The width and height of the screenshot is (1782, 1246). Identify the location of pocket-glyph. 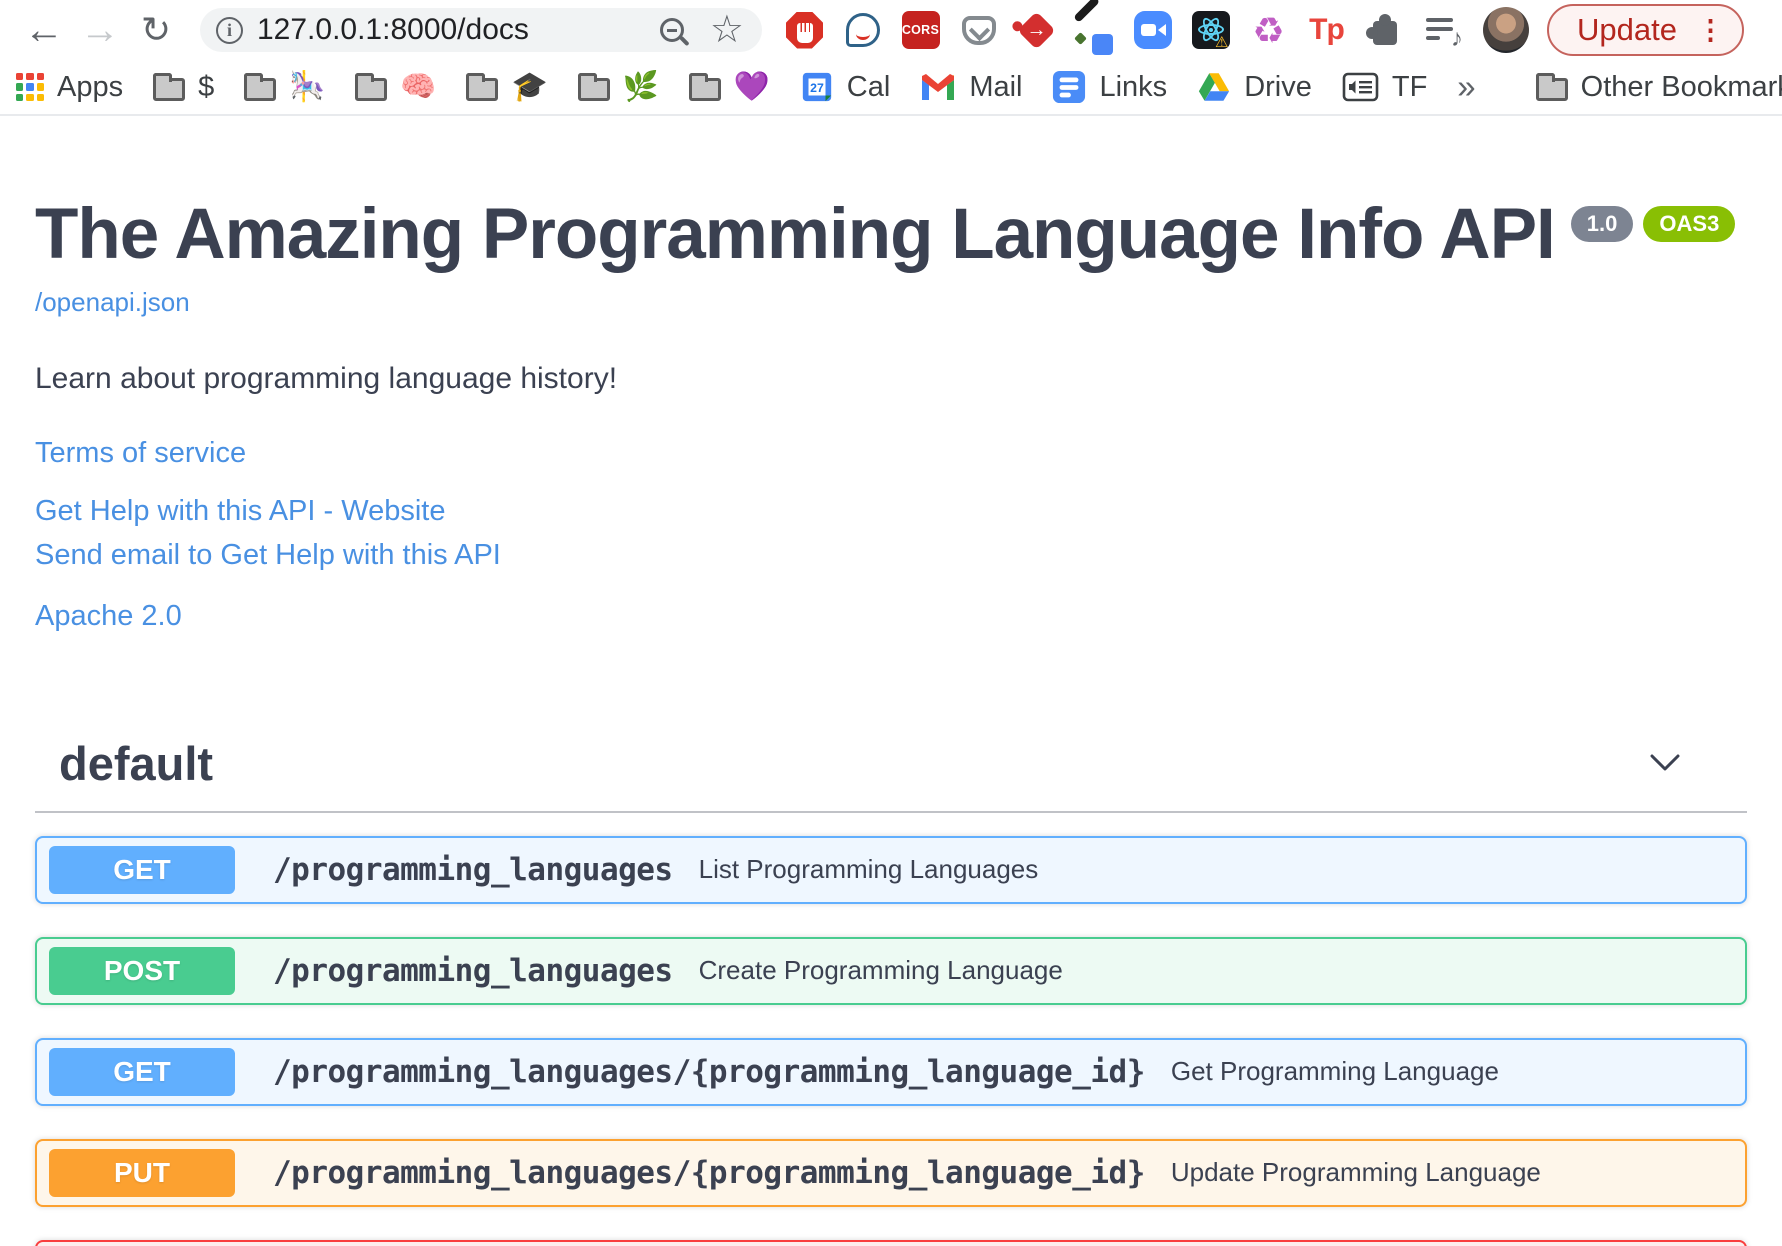
(978, 30).